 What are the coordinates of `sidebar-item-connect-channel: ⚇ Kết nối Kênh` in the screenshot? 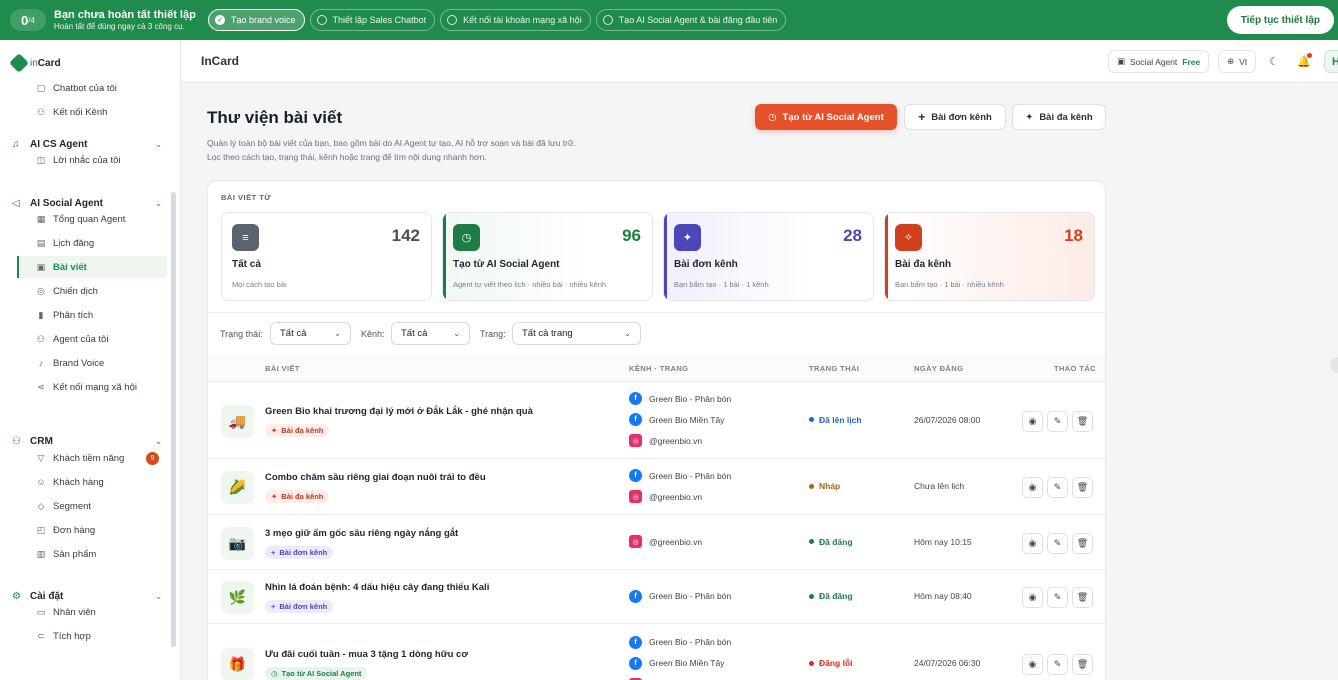 It's located at (92, 112).